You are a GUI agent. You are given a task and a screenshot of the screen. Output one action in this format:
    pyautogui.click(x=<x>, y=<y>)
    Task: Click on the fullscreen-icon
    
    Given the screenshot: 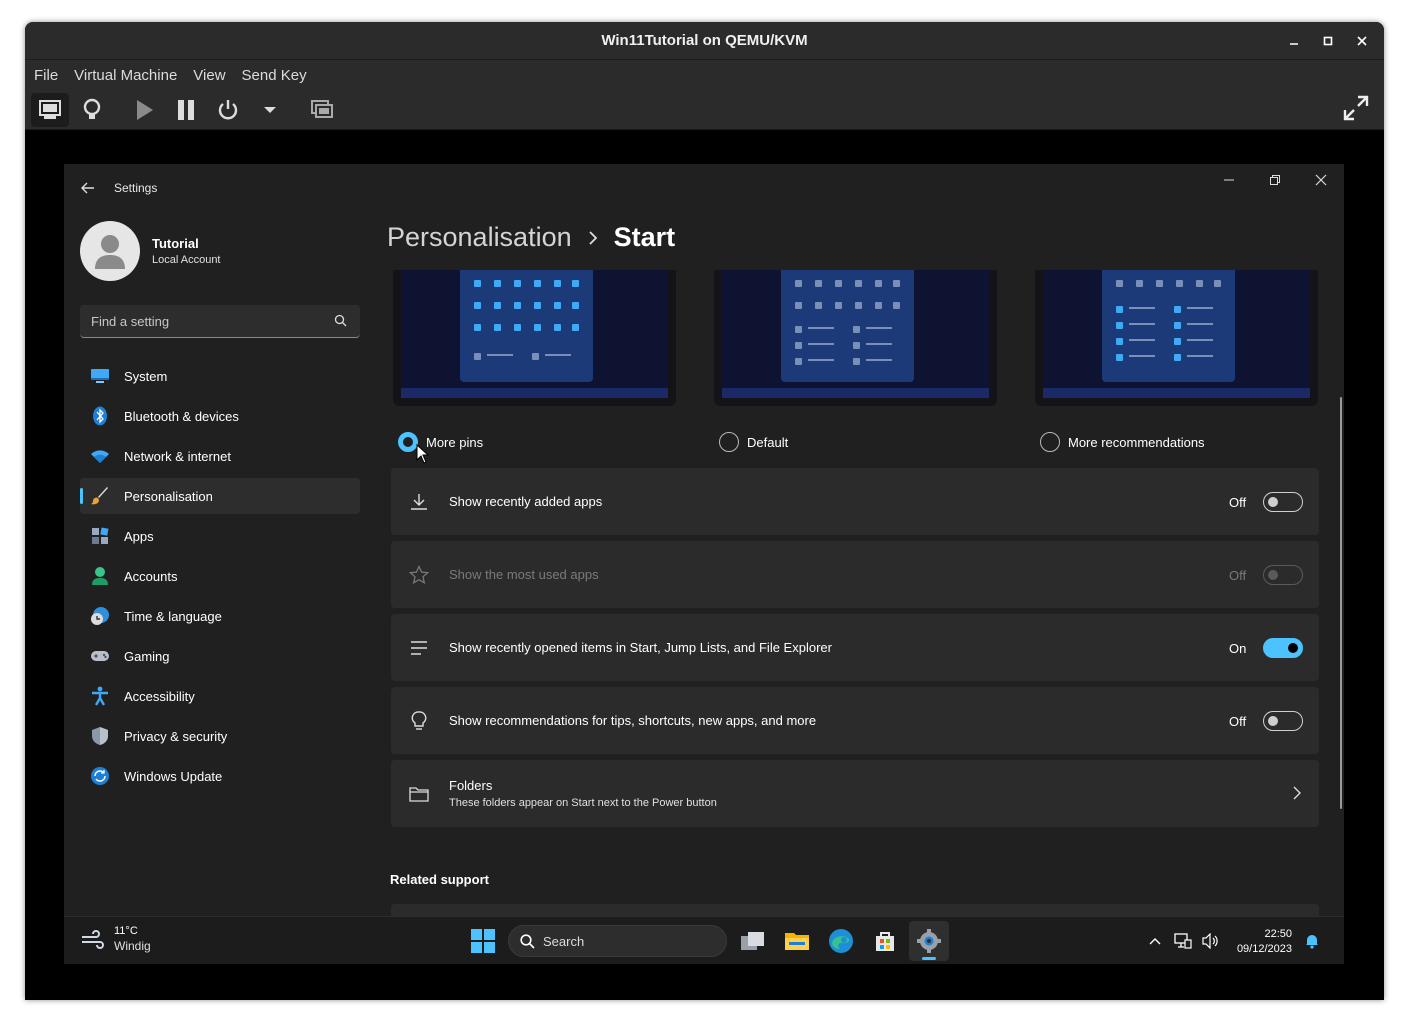 What is the action you would take?
    pyautogui.click(x=1356, y=108)
    